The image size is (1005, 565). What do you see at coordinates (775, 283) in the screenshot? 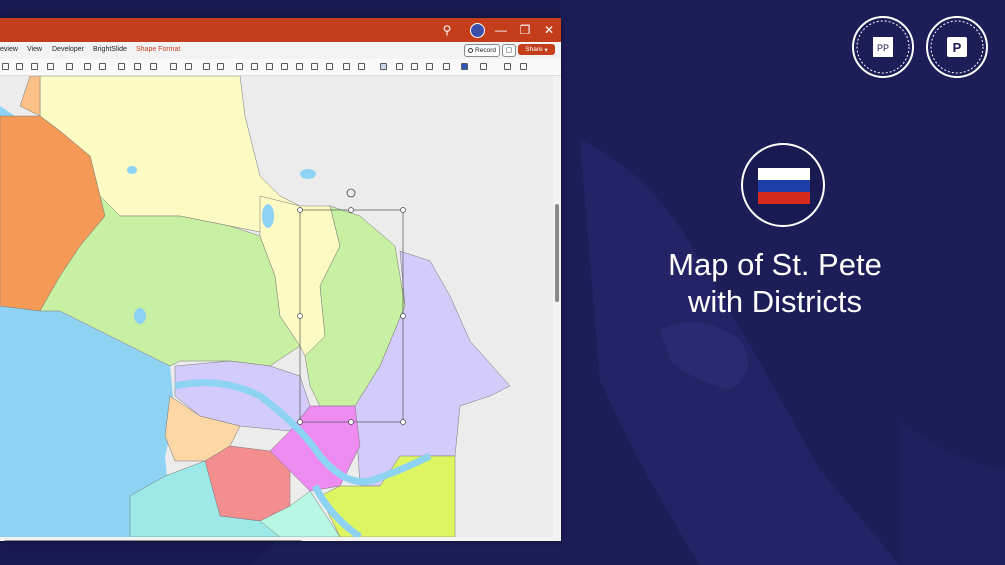
I see `page-title: Map of St. Pete with Districts` at bounding box center [775, 283].